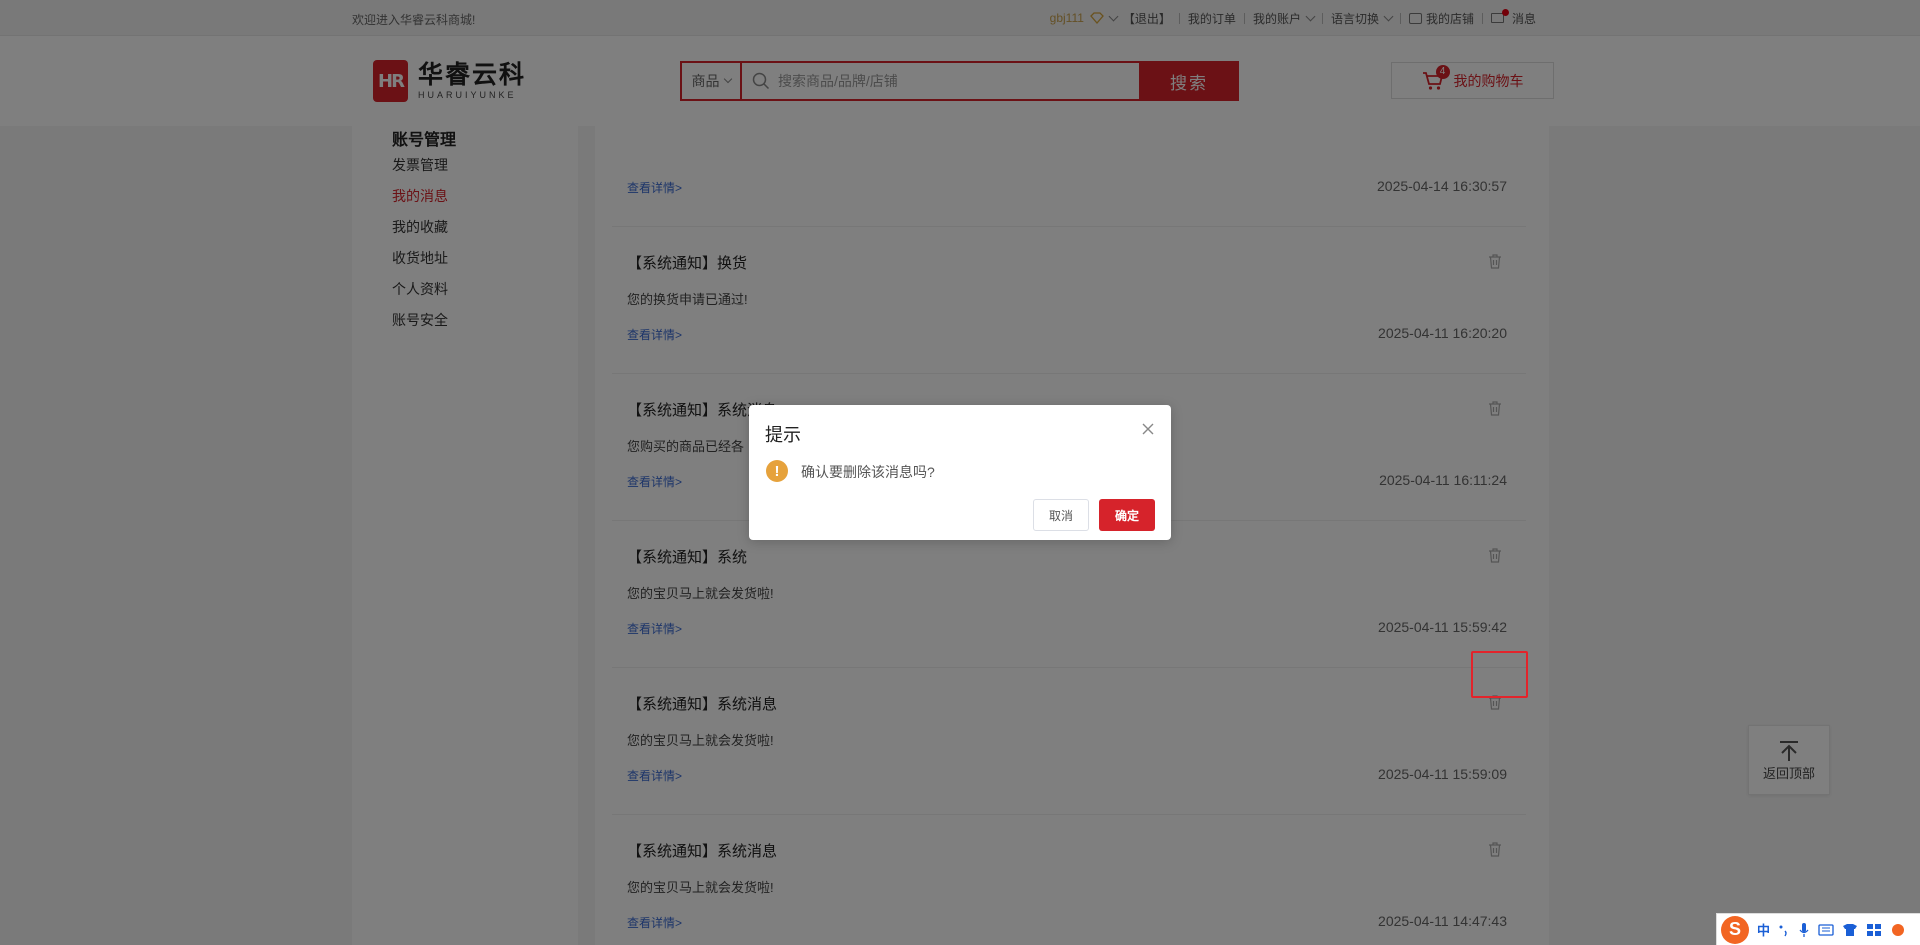 The width and height of the screenshot is (1920, 945). Describe the element at coordinates (1127, 515) in the screenshot. I see `confirm-button: 确定` at that location.